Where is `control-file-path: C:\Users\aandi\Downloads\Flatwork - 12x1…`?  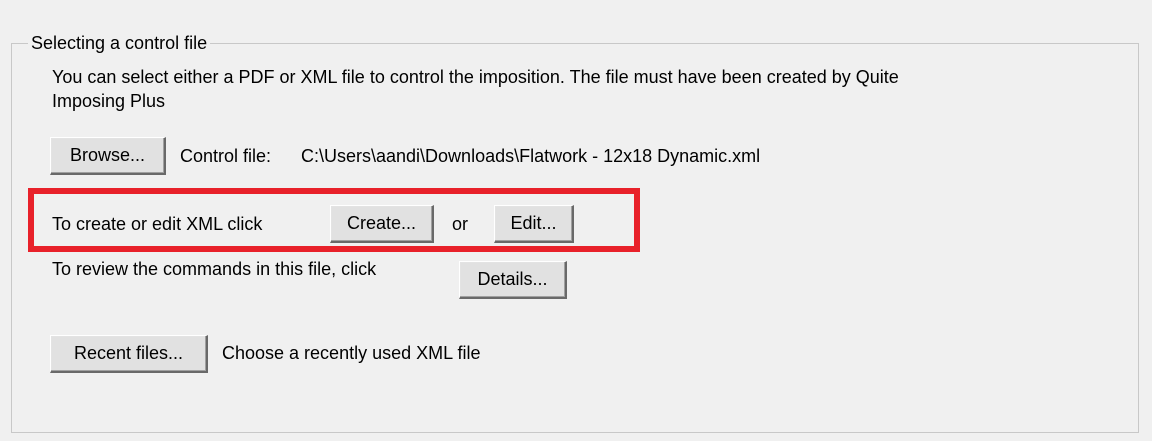 control-file-path: C:\Users\aandi\Downloads\Flatwork - 12x1… is located at coordinates (531, 156).